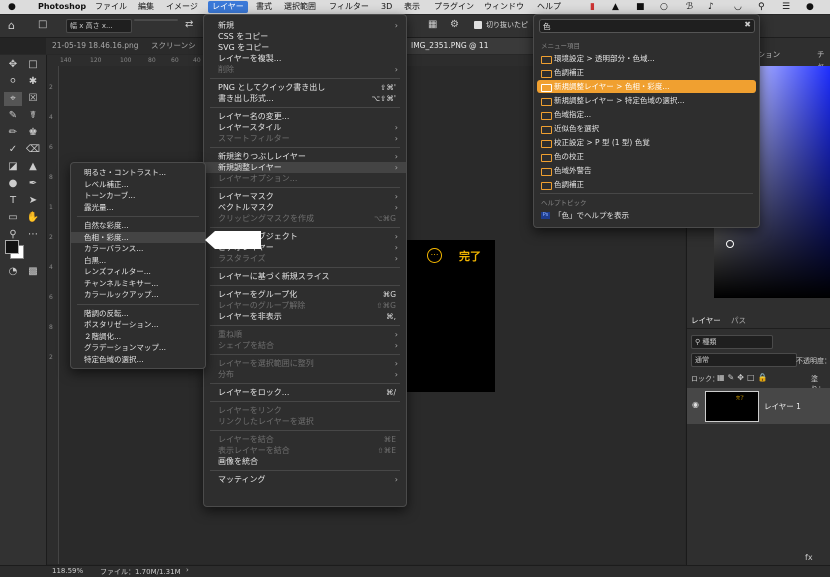 The height and width of the screenshot is (577, 830). I want to click on home-icon: ⌂, so click(11, 25).